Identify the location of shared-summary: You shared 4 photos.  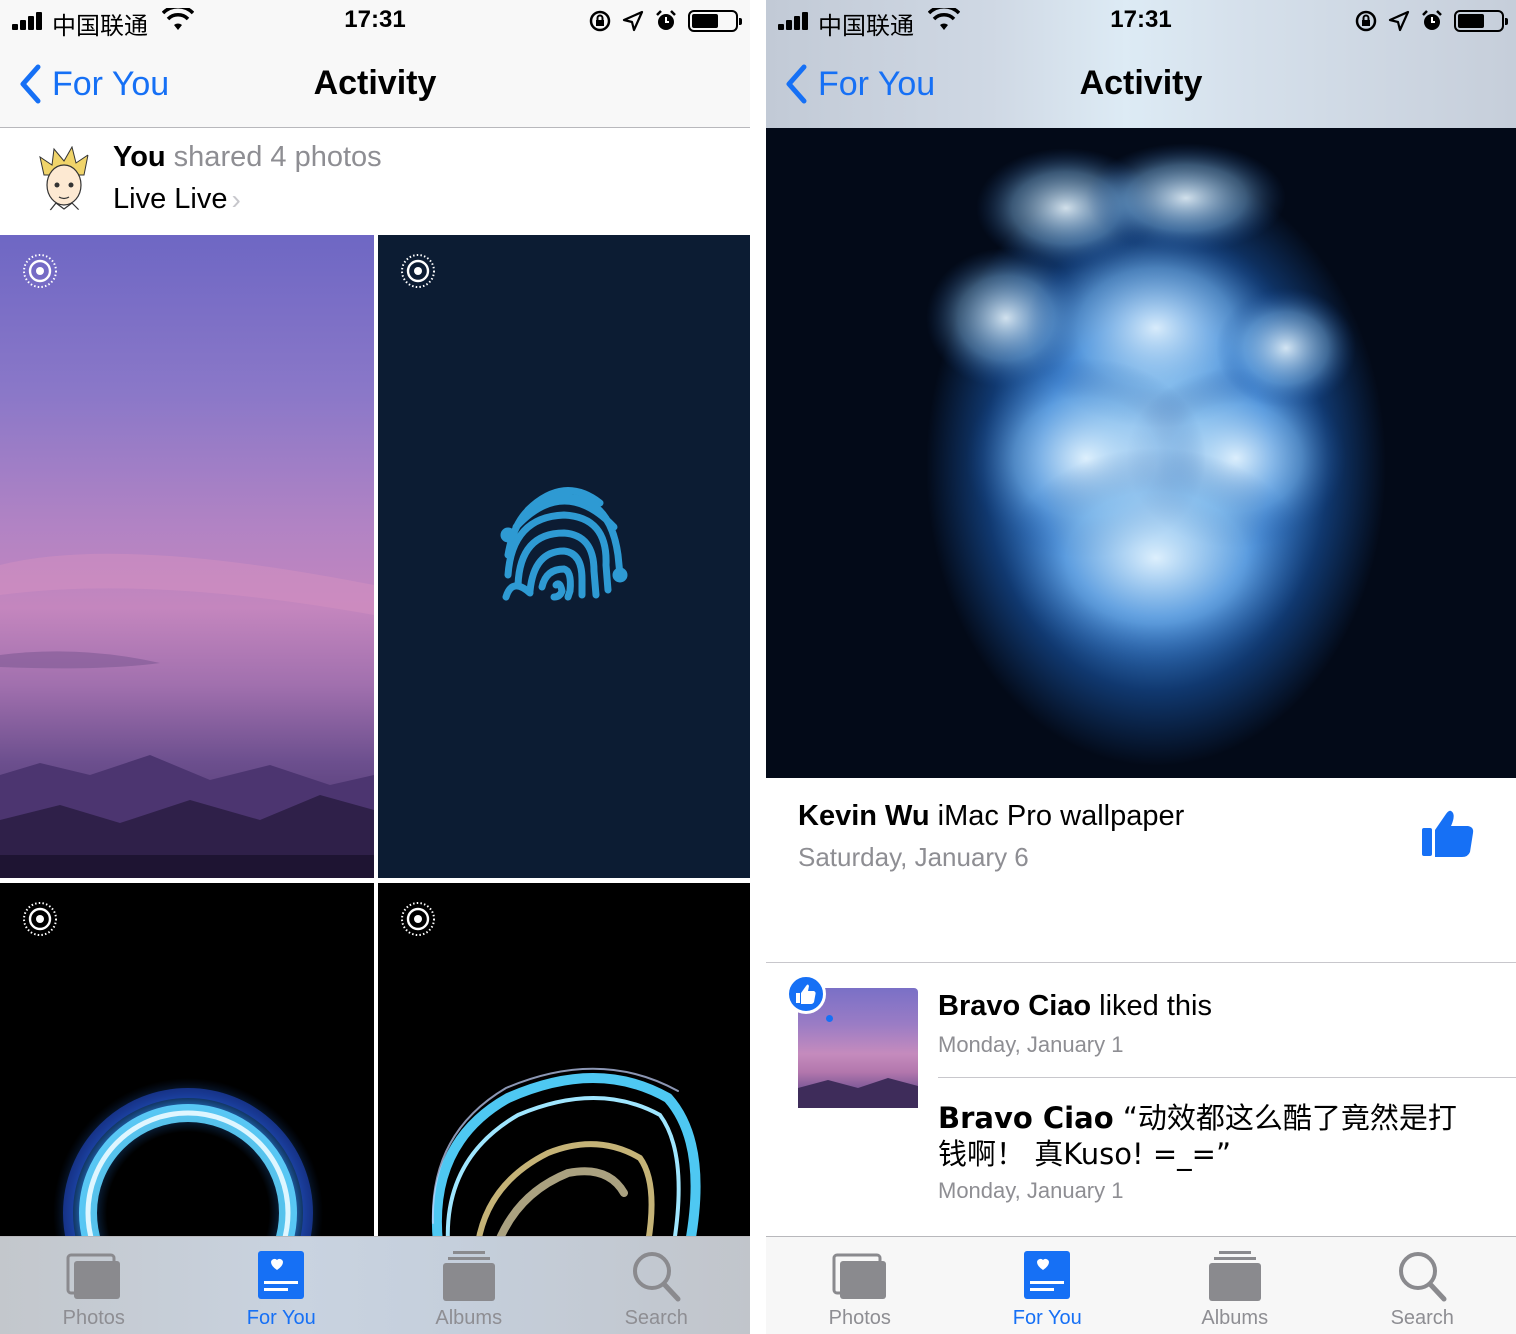
(247, 157).